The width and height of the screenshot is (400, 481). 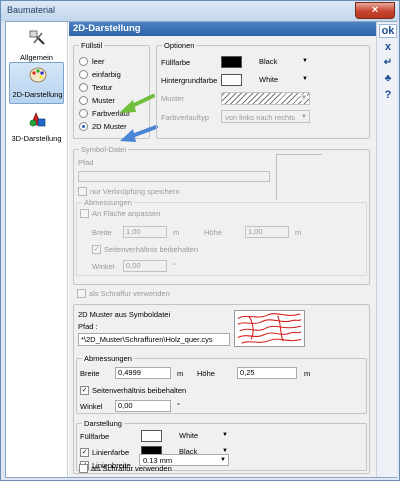 What do you see at coordinates (83, 468) in the screenshot?
I see `muster-schraffur-checkbox` at bounding box center [83, 468].